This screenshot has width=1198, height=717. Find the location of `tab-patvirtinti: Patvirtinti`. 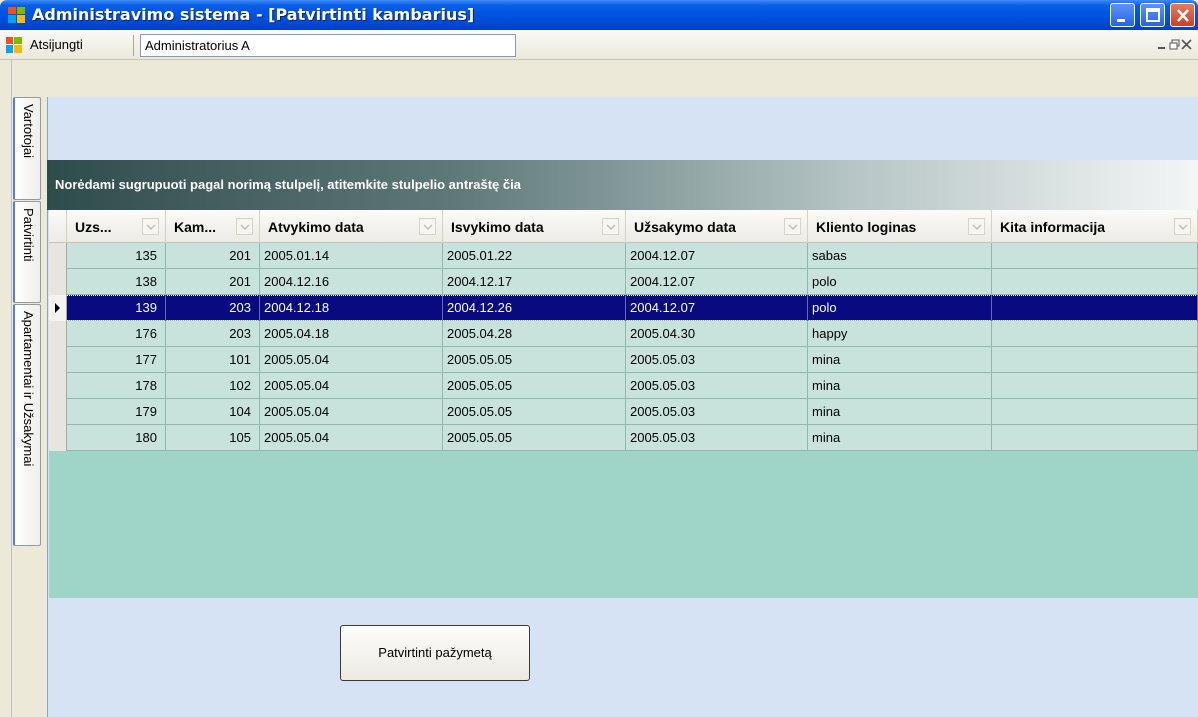

tab-patvirtinti: Patvirtinti is located at coordinates (27, 252).